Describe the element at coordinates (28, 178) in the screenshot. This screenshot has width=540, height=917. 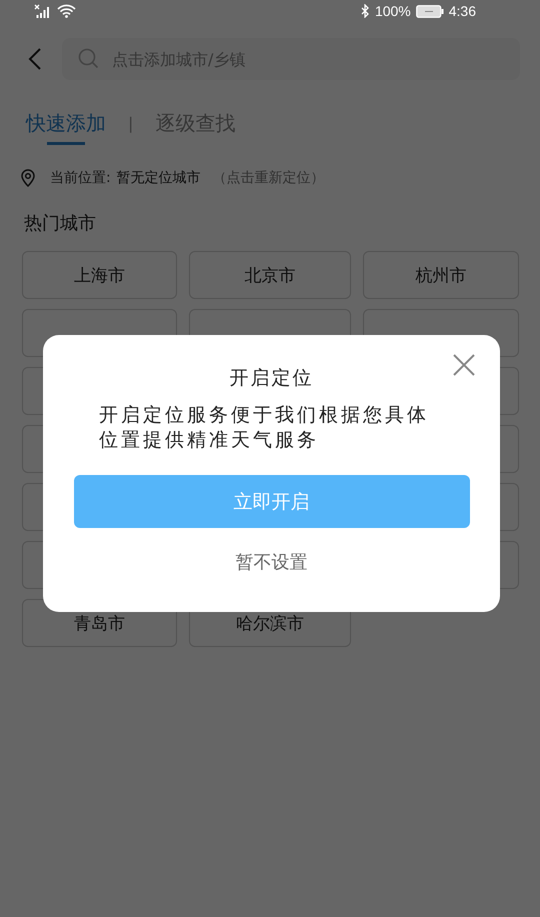
I see `location-pin-icon` at that location.